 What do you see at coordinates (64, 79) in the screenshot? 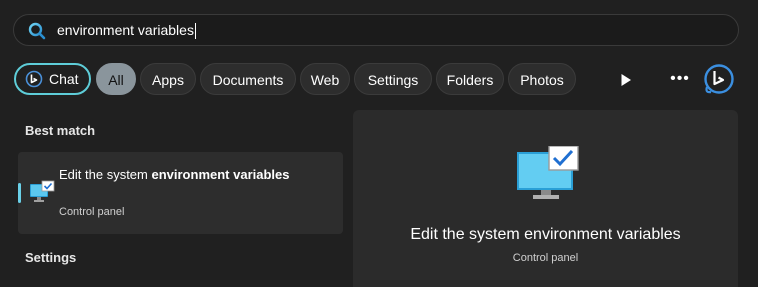
I see `filter-chat-label: Chat` at bounding box center [64, 79].